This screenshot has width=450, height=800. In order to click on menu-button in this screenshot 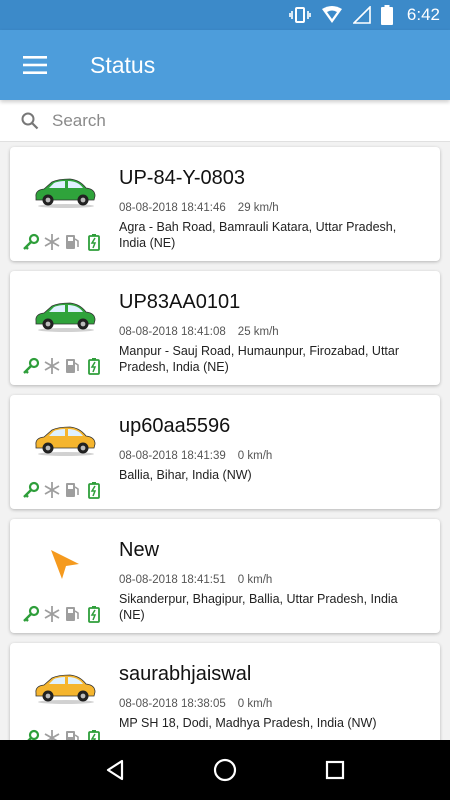, I will do `click(35, 65)`.